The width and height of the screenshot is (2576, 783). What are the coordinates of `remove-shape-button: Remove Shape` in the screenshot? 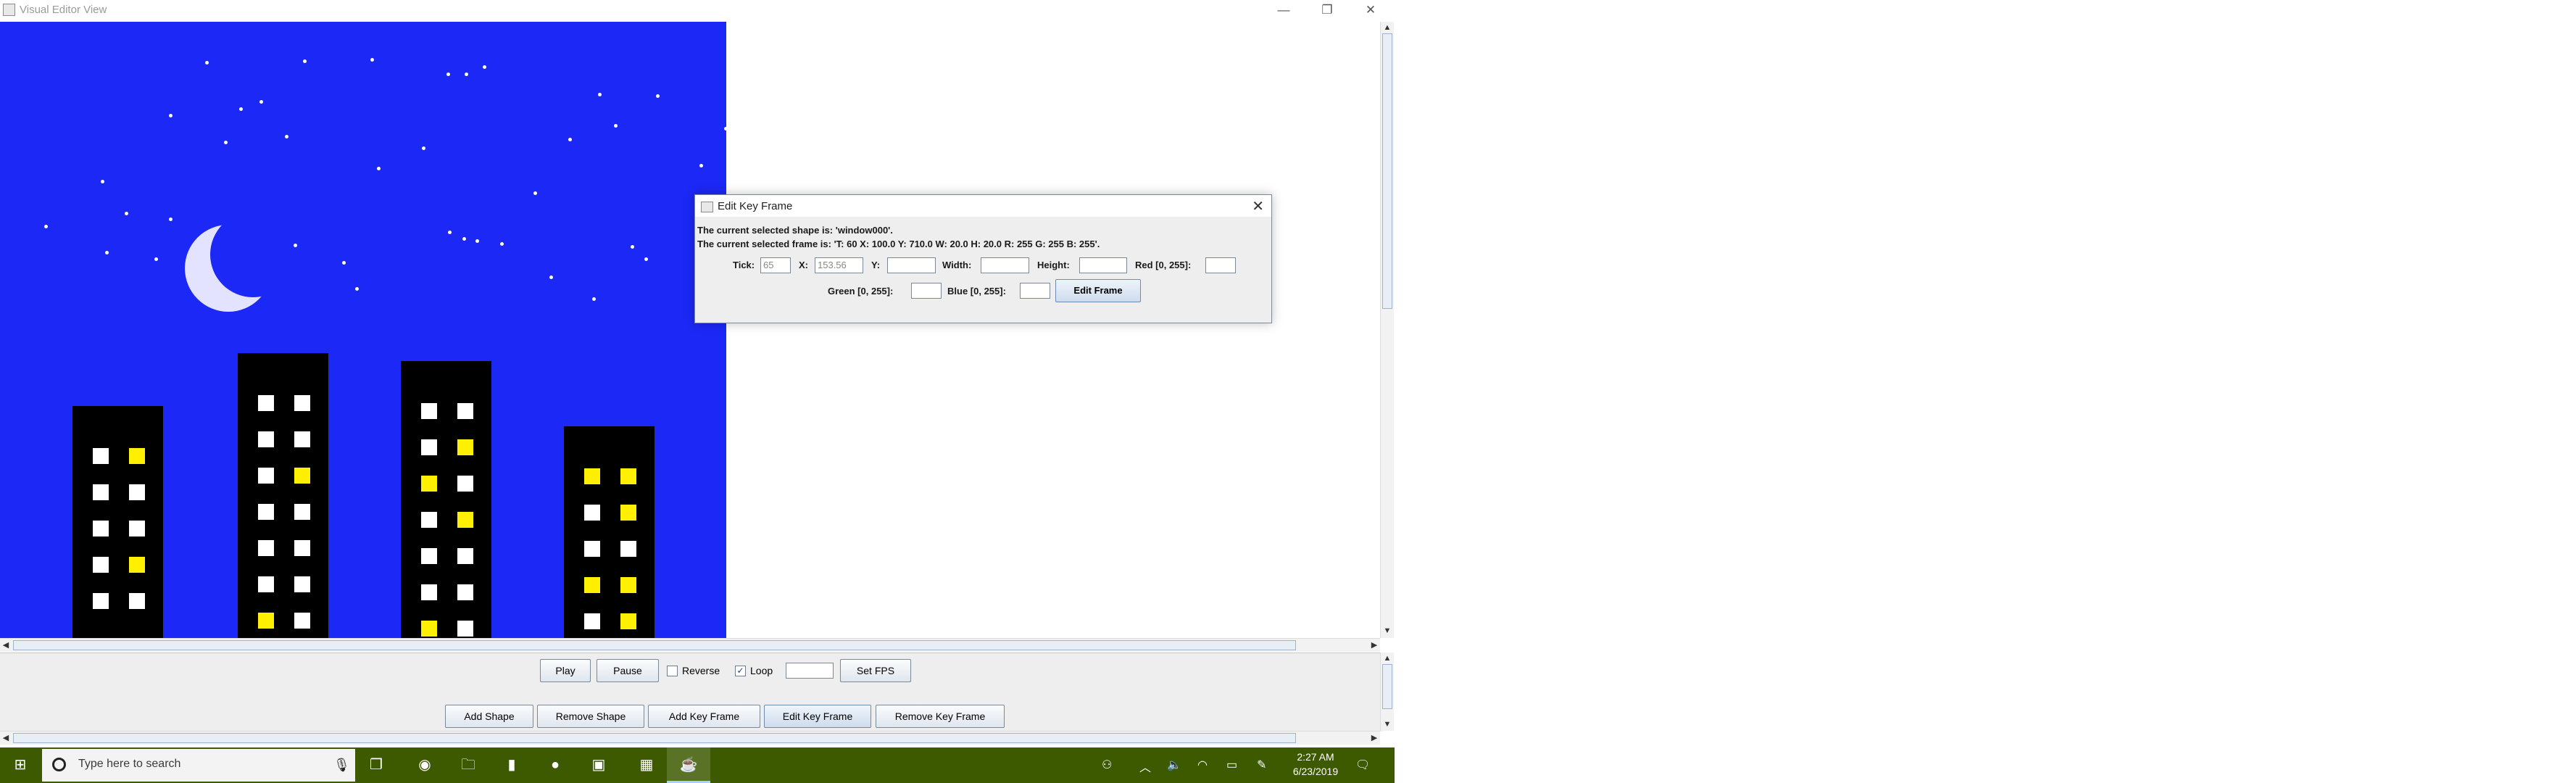 It's located at (590, 716).